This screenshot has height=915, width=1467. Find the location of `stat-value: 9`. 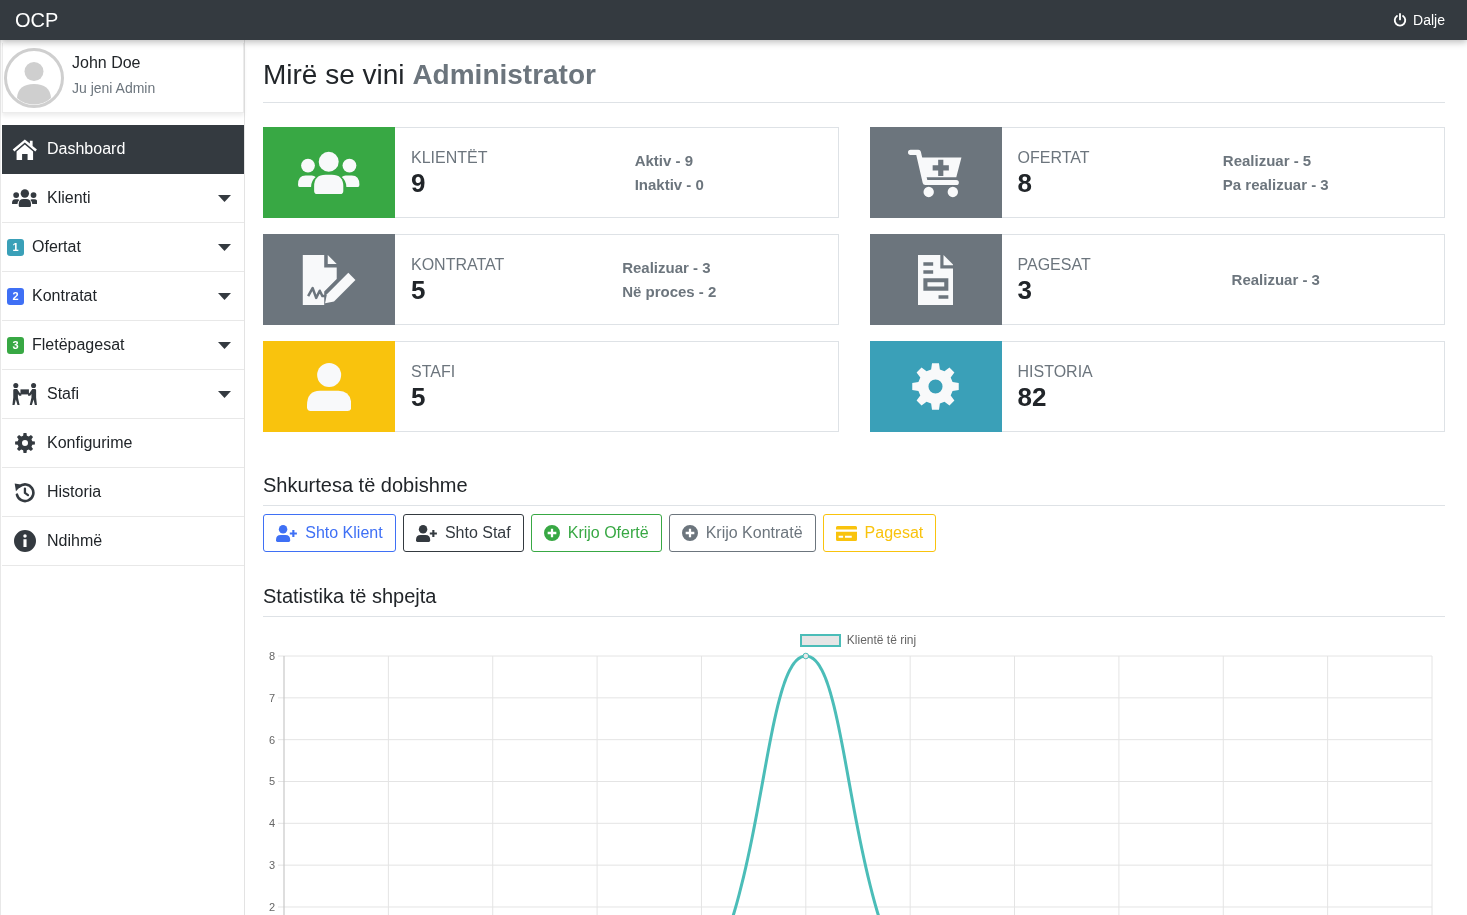

stat-value: 9 is located at coordinates (419, 182).